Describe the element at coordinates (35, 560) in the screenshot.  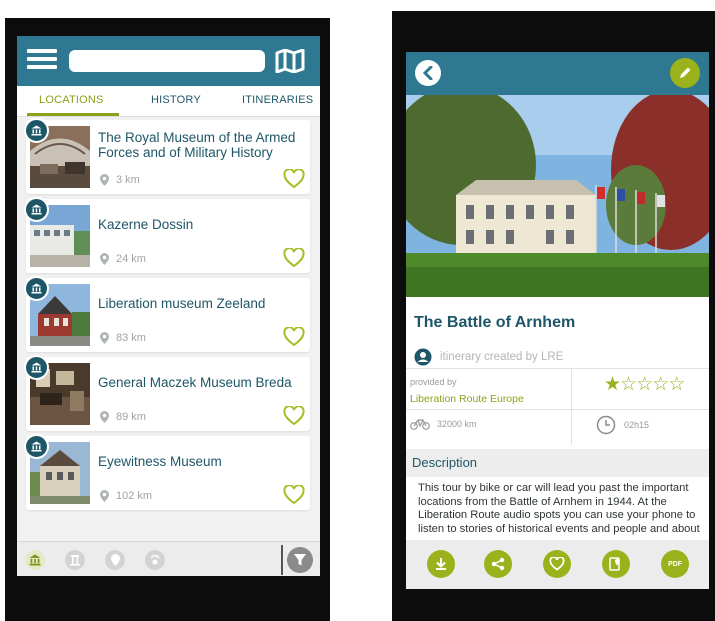
I see `museum-icon` at that location.